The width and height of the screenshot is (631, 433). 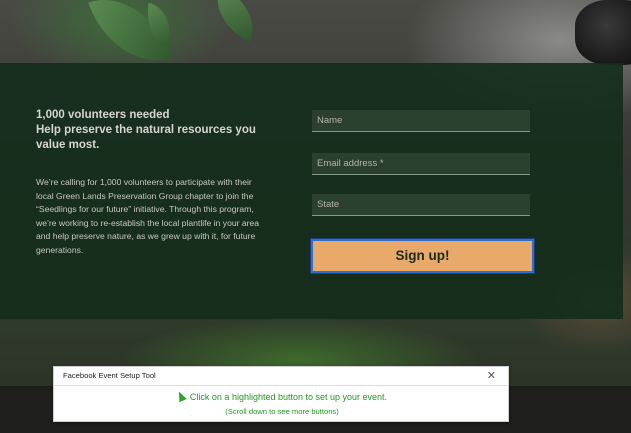 What do you see at coordinates (282, 411) in the screenshot?
I see `tool-sub-message: (Scroll down to see more buttons)` at bounding box center [282, 411].